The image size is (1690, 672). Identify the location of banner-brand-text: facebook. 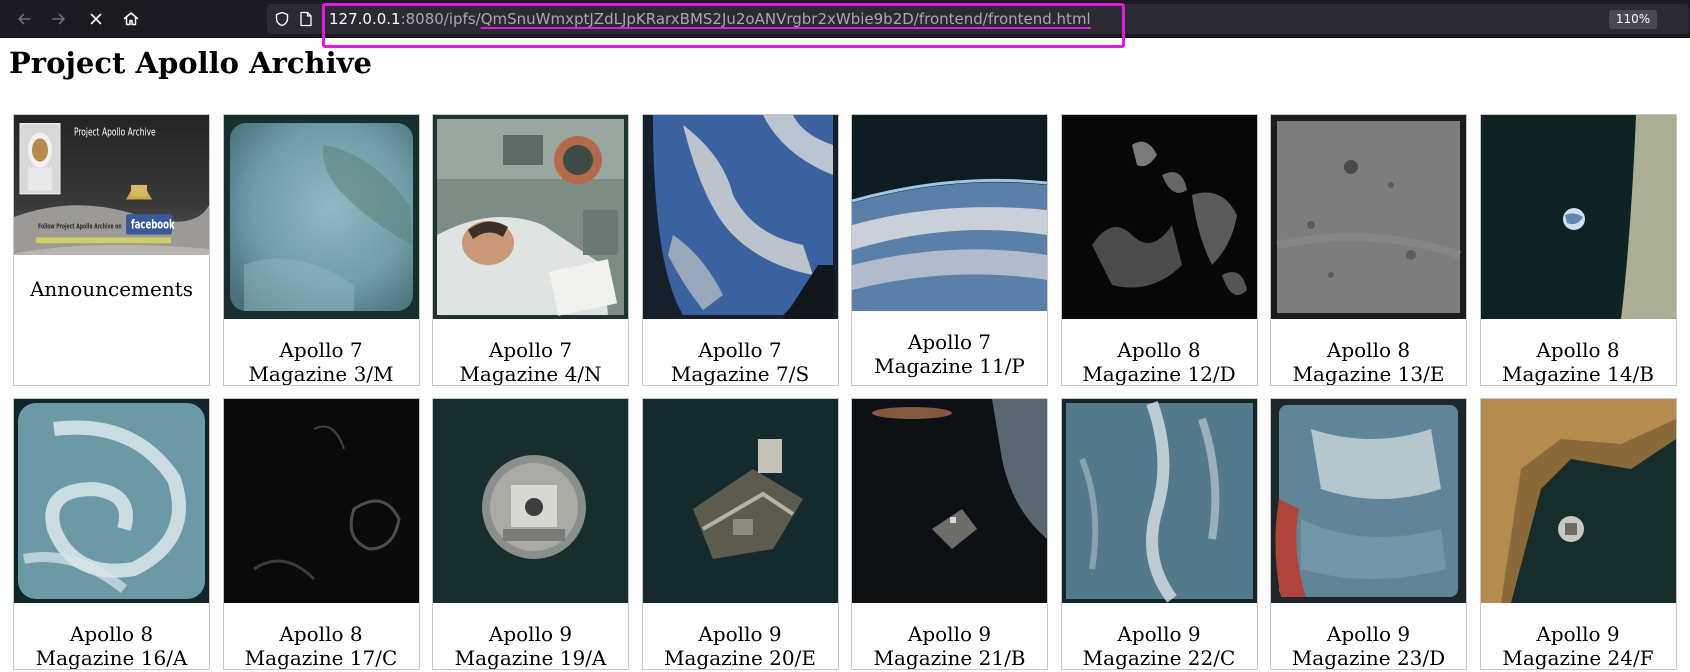
(153, 224).